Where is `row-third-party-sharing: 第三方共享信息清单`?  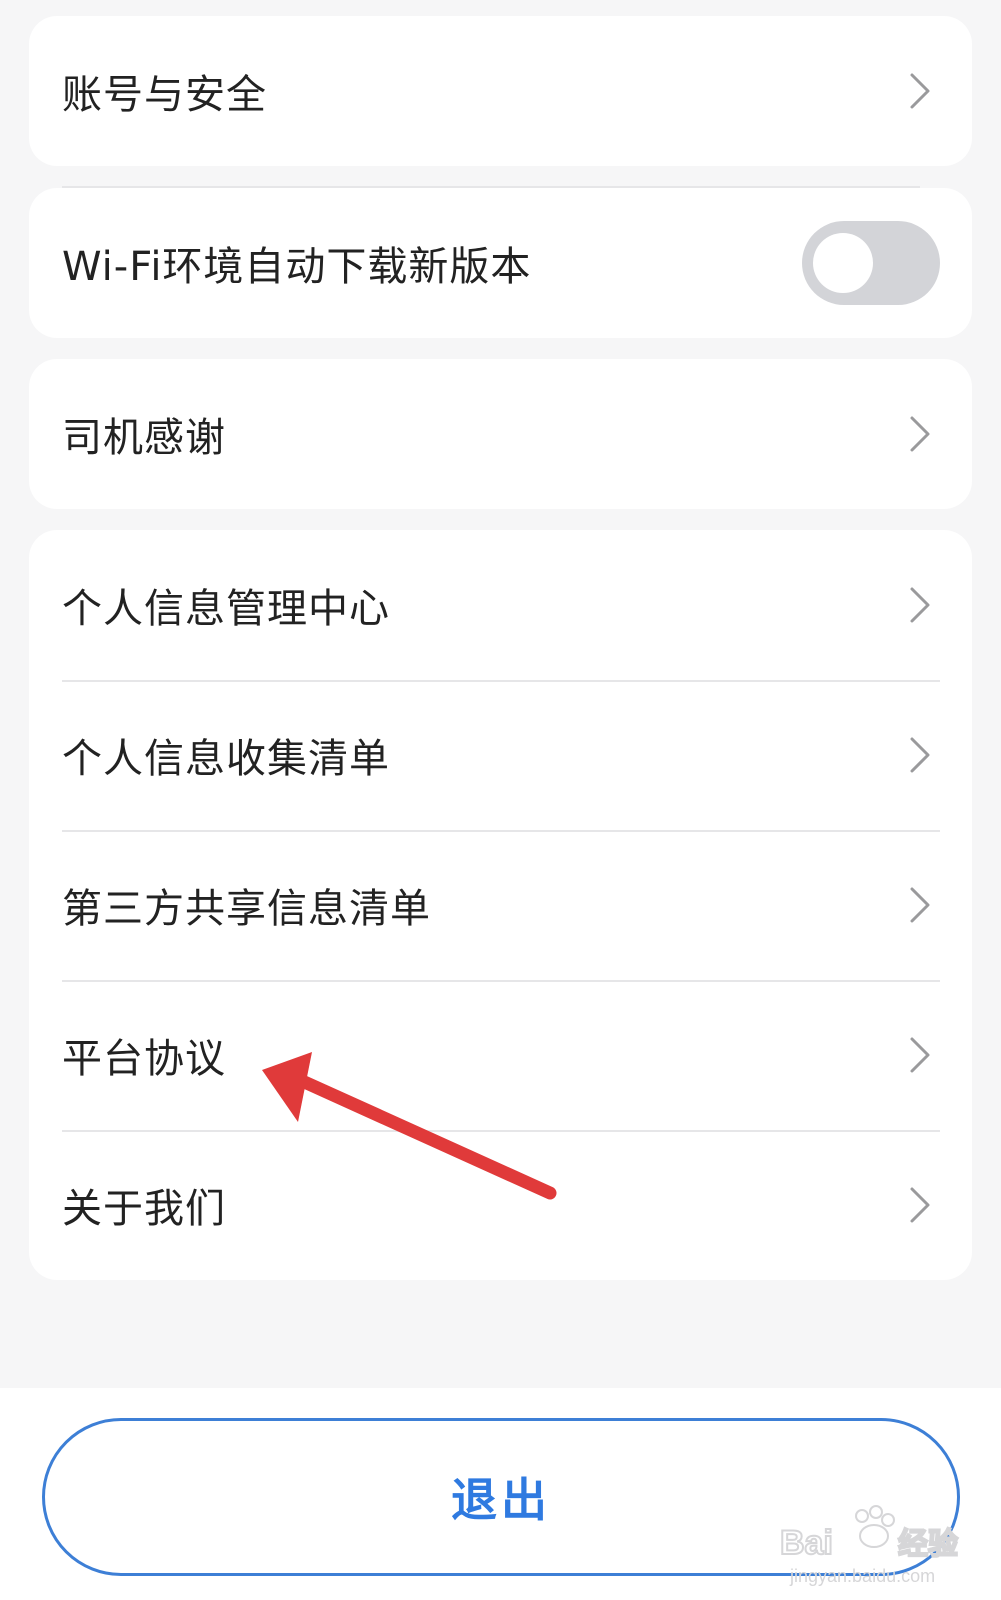
row-third-party-sharing: 第三方共享信息清单 is located at coordinates (500, 905).